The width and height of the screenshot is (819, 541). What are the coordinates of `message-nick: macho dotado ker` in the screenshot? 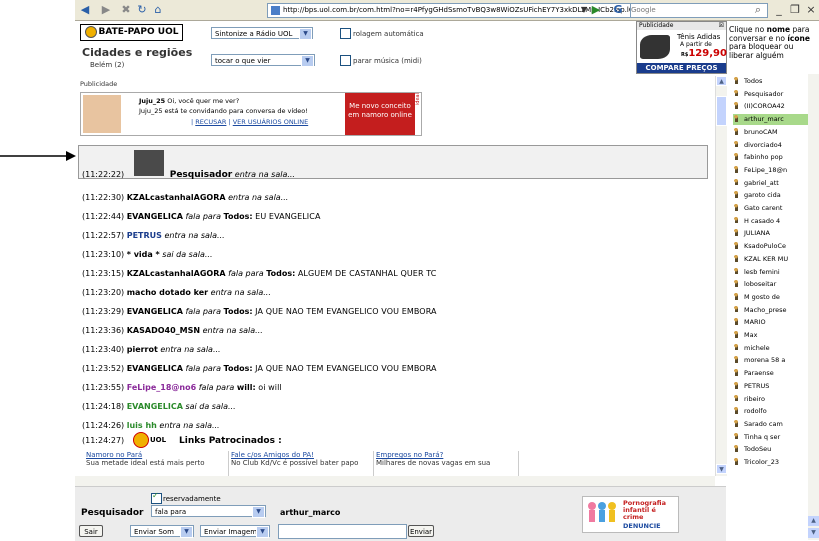 It's located at (167, 292).